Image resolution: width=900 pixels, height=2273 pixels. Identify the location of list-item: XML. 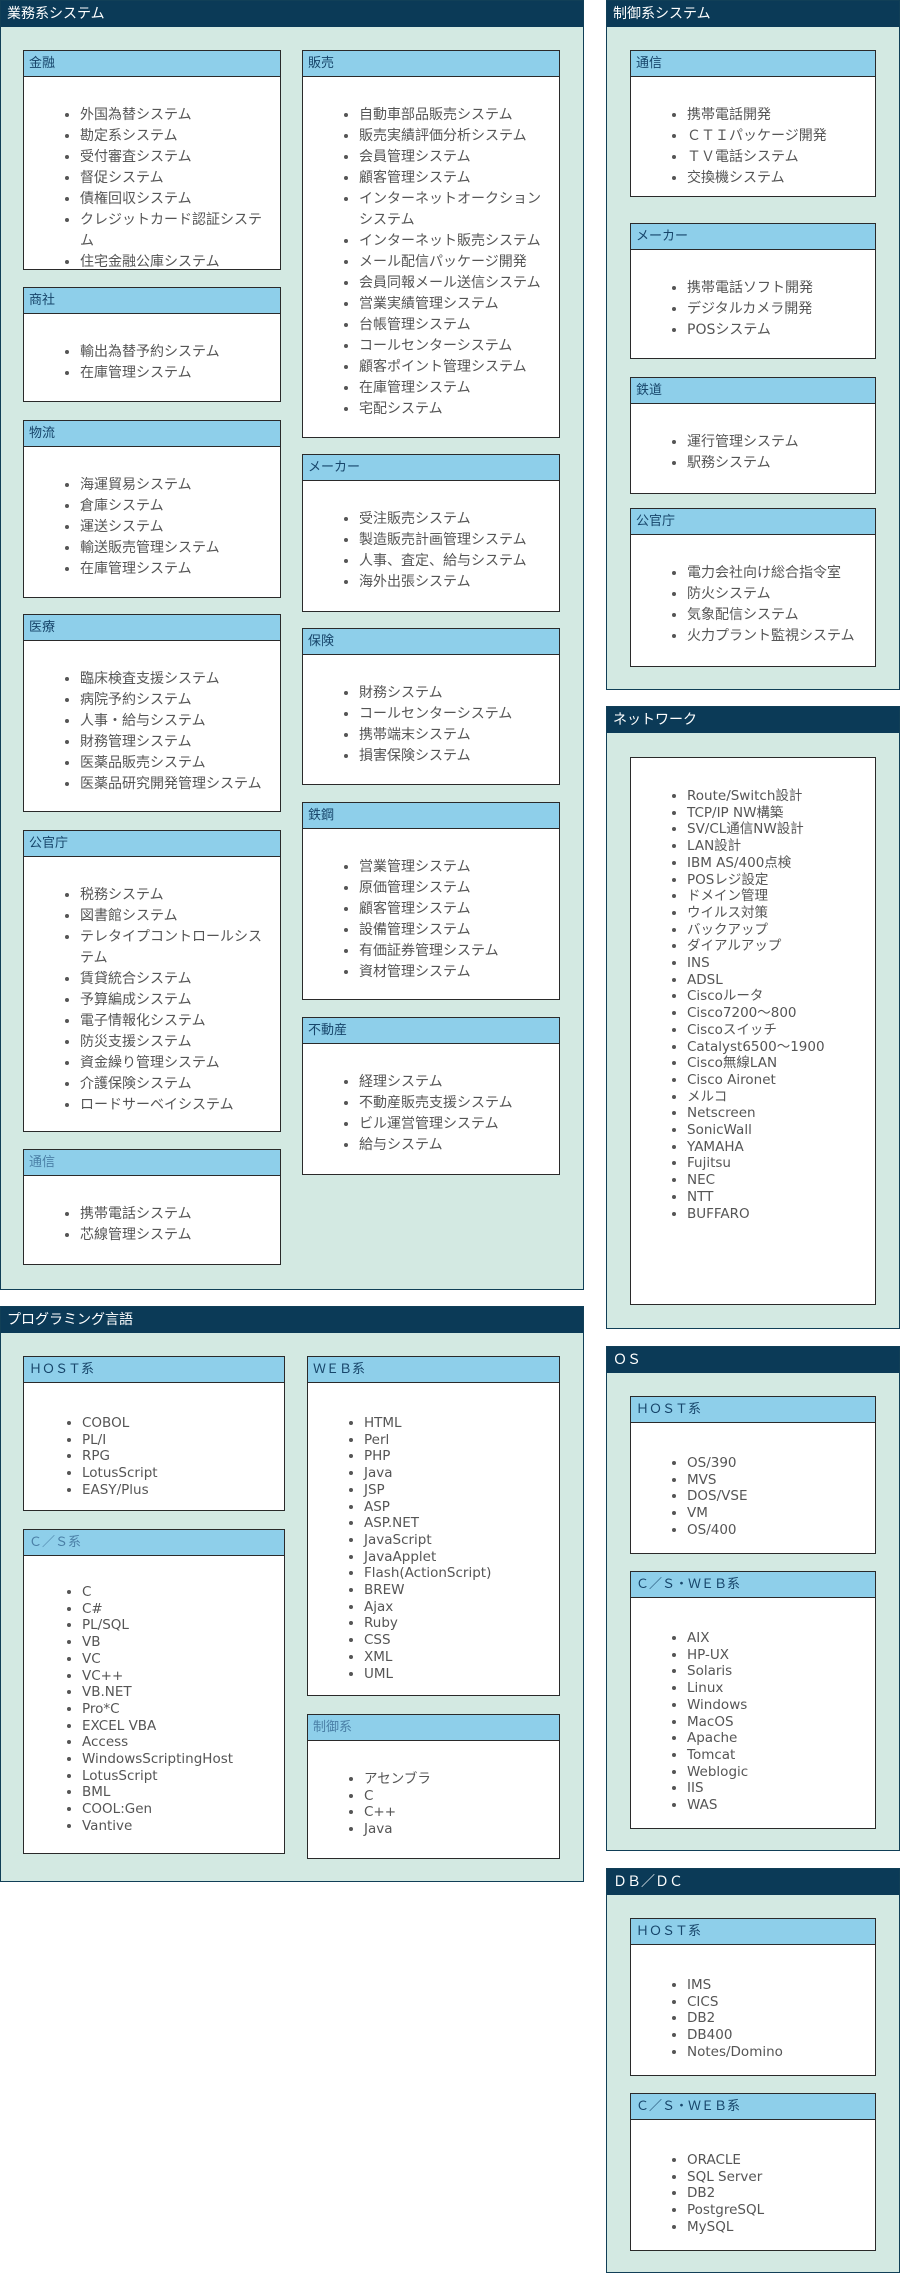
(461, 1657).